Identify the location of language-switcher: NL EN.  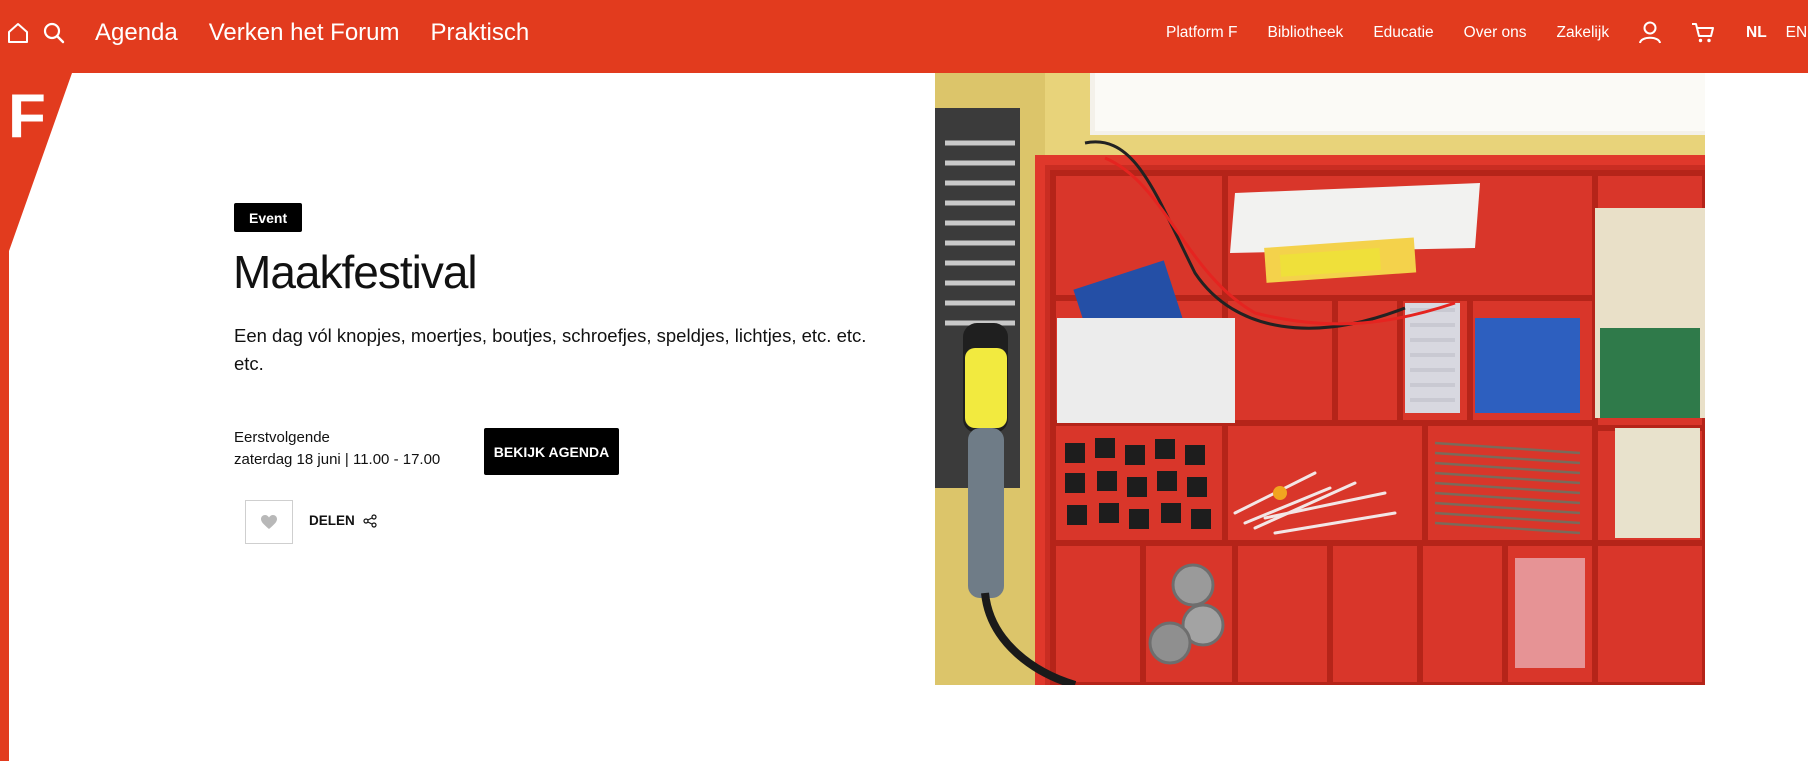
(1776, 33).